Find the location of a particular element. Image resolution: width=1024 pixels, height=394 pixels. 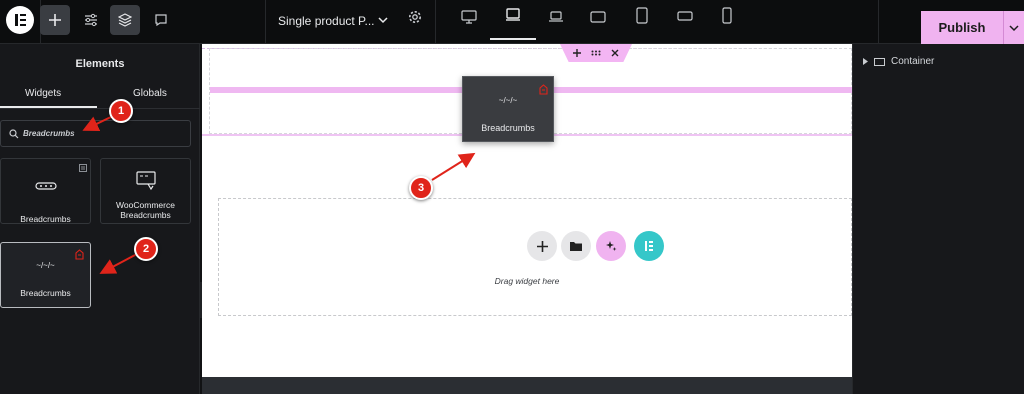

publish-options-button is located at coordinates (1014, 28).